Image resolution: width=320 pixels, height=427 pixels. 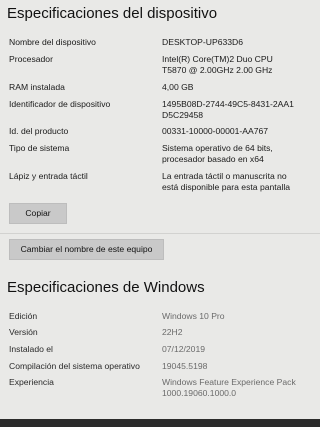 What do you see at coordinates (199, 393) in the screenshot?
I see `spec-value-line: 1000.19060.1000.0` at bounding box center [199, 393].